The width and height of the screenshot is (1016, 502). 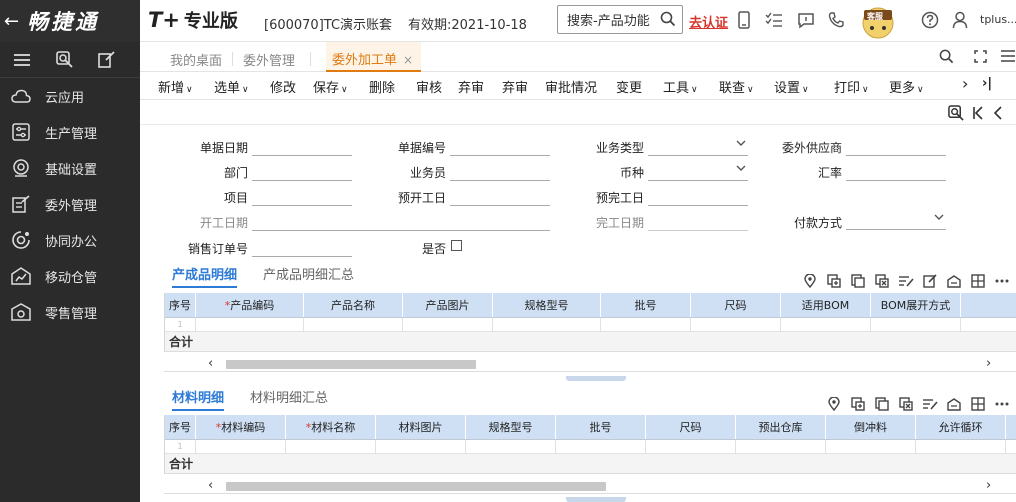 What do you see at coordinates (175, 86) in the screenshot?
I see `toolbar-new-button: 新增 ∨` at bounding box center [175, 86].